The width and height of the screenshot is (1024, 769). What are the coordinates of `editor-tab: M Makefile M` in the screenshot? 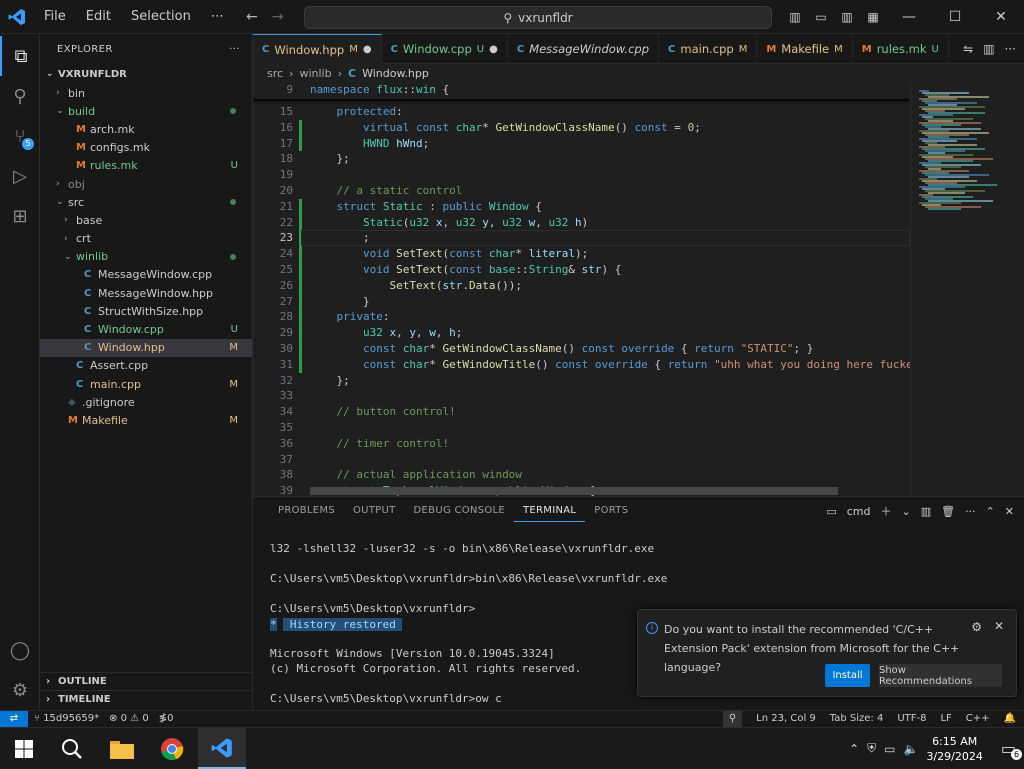 It's located at (805, 49).